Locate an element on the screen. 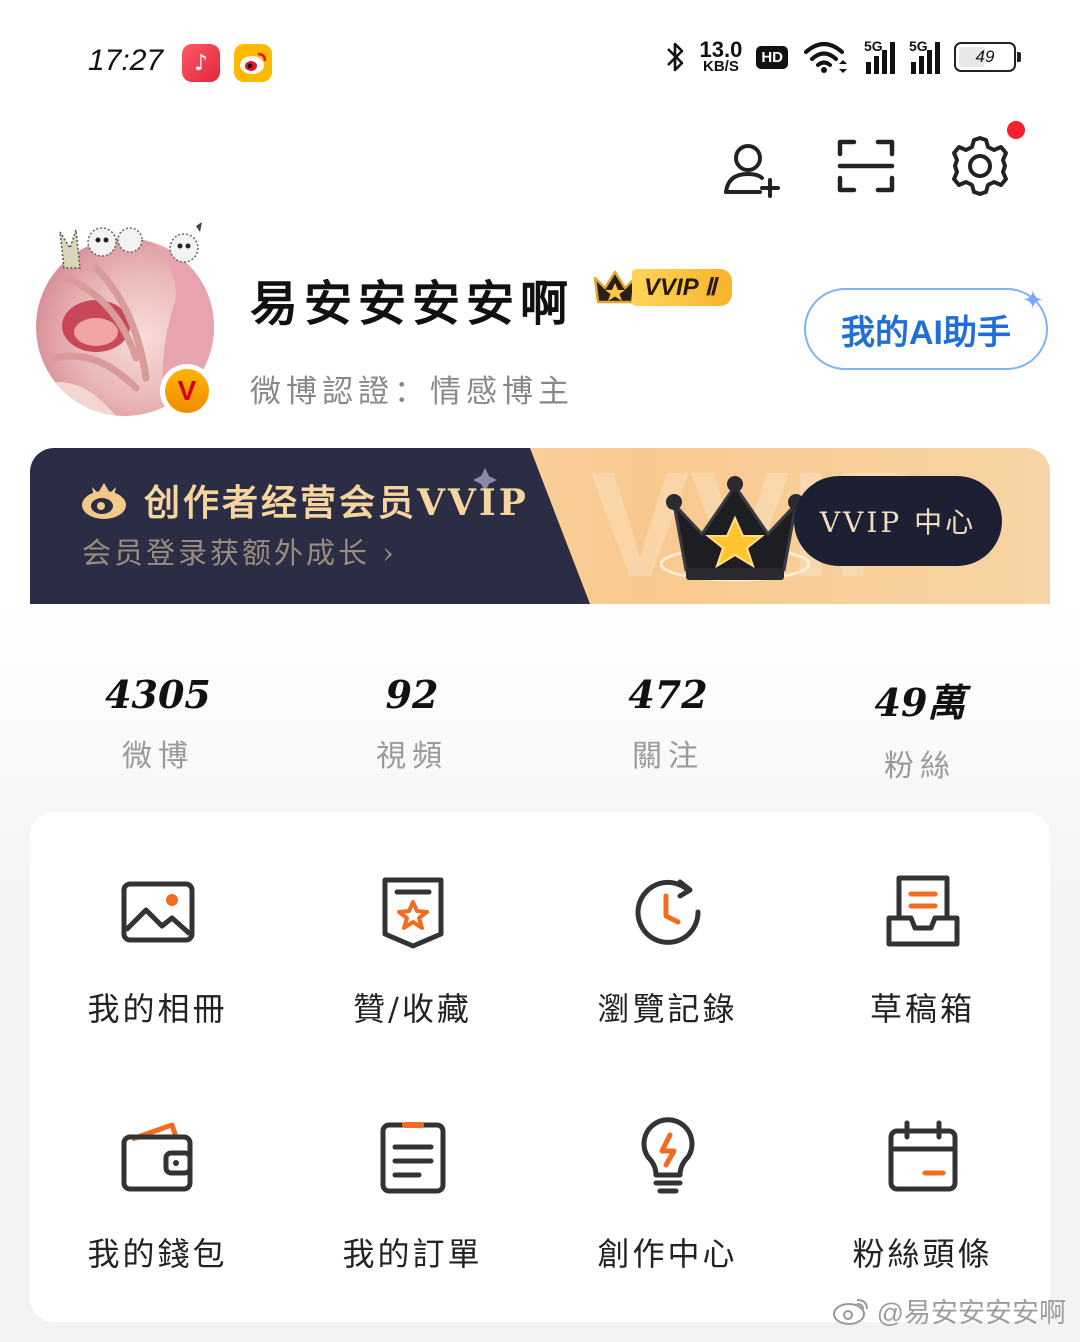  banner-subtitle: 会员登录获额外成长 › is located at coordinates (239, 551).